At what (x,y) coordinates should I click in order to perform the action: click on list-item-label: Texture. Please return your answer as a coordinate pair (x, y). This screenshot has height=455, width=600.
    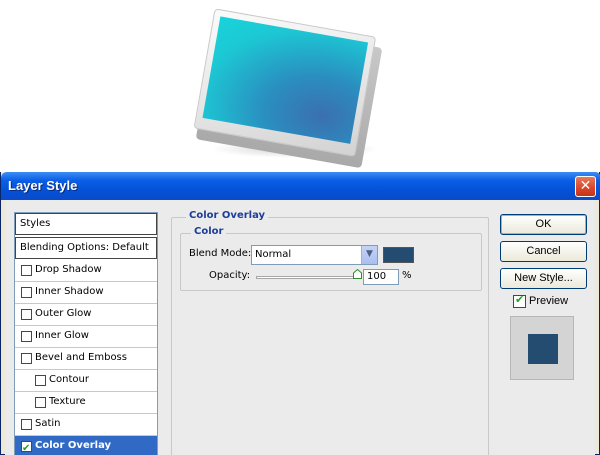
    Looking at the image, I should click on (67, 401).